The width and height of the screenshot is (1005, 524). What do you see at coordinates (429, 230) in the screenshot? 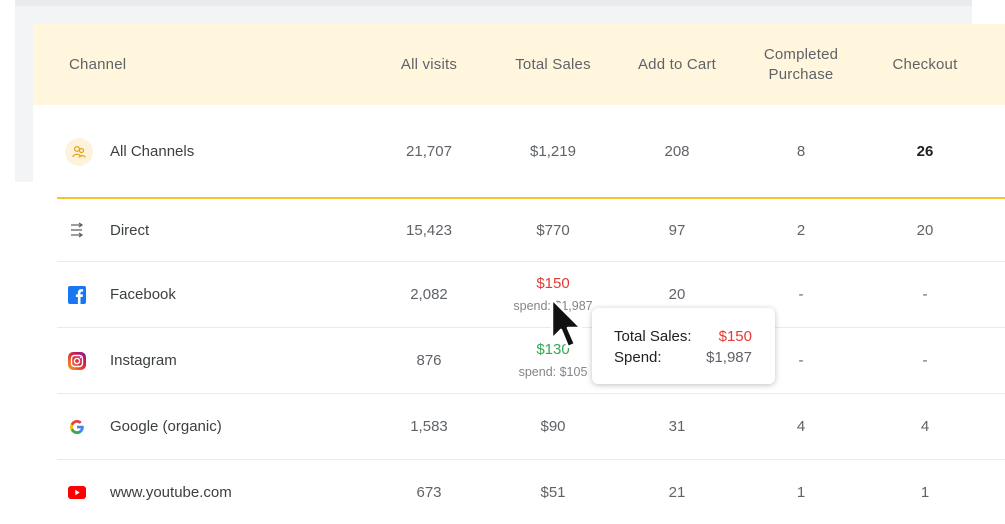
I see `row-all-visits: 15,423` at bounding box center [429, 230].